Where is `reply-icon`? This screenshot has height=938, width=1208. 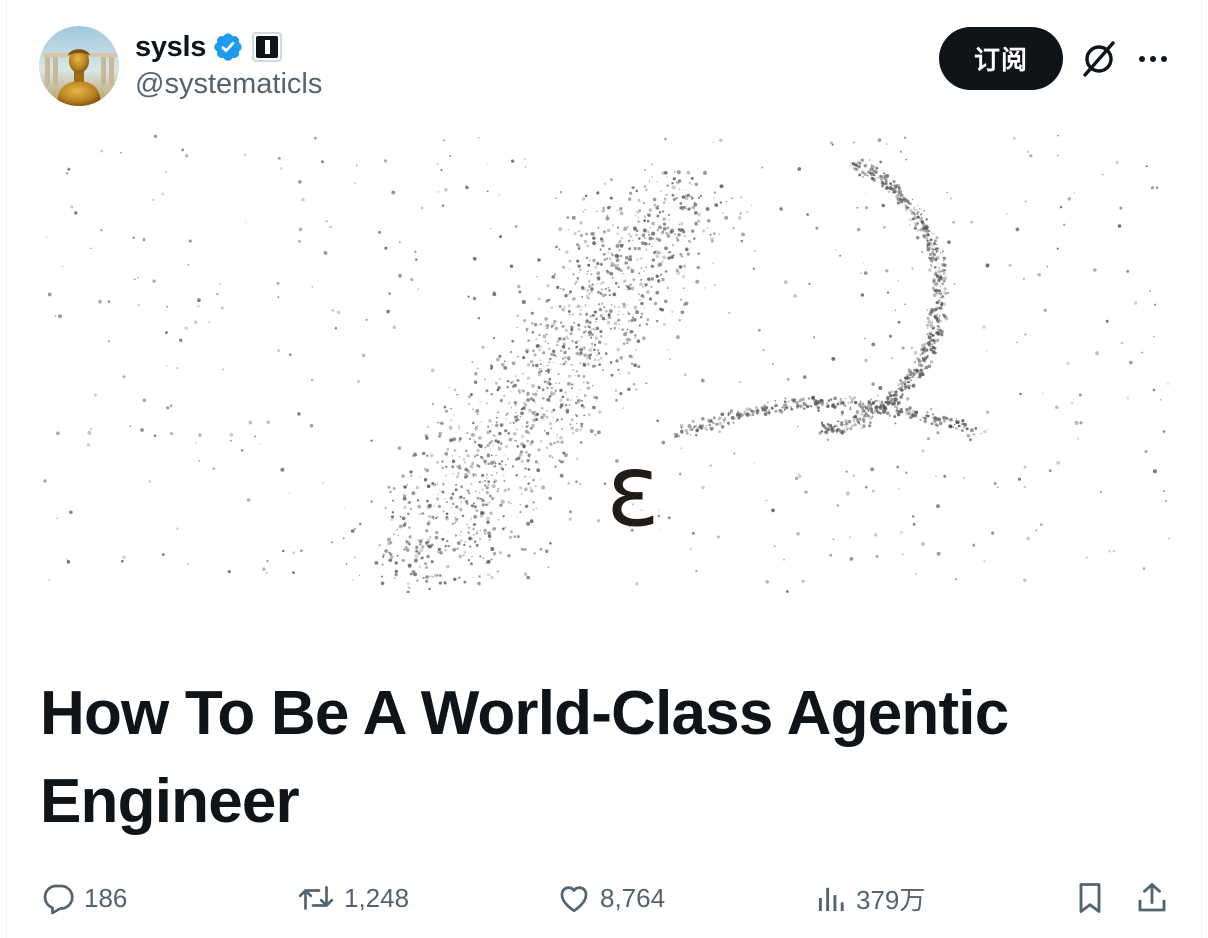
reply-icon is located at coordinates (58, 899).